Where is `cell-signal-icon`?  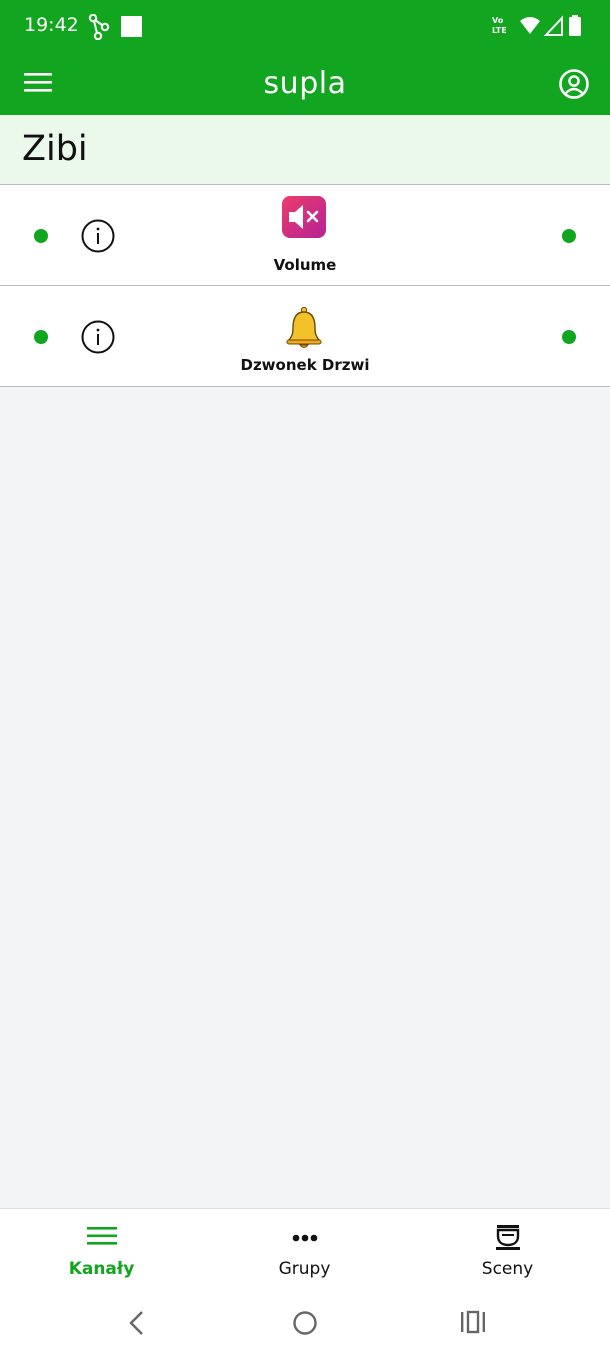 cell-signal-icon is located at coordinates (553, 25).